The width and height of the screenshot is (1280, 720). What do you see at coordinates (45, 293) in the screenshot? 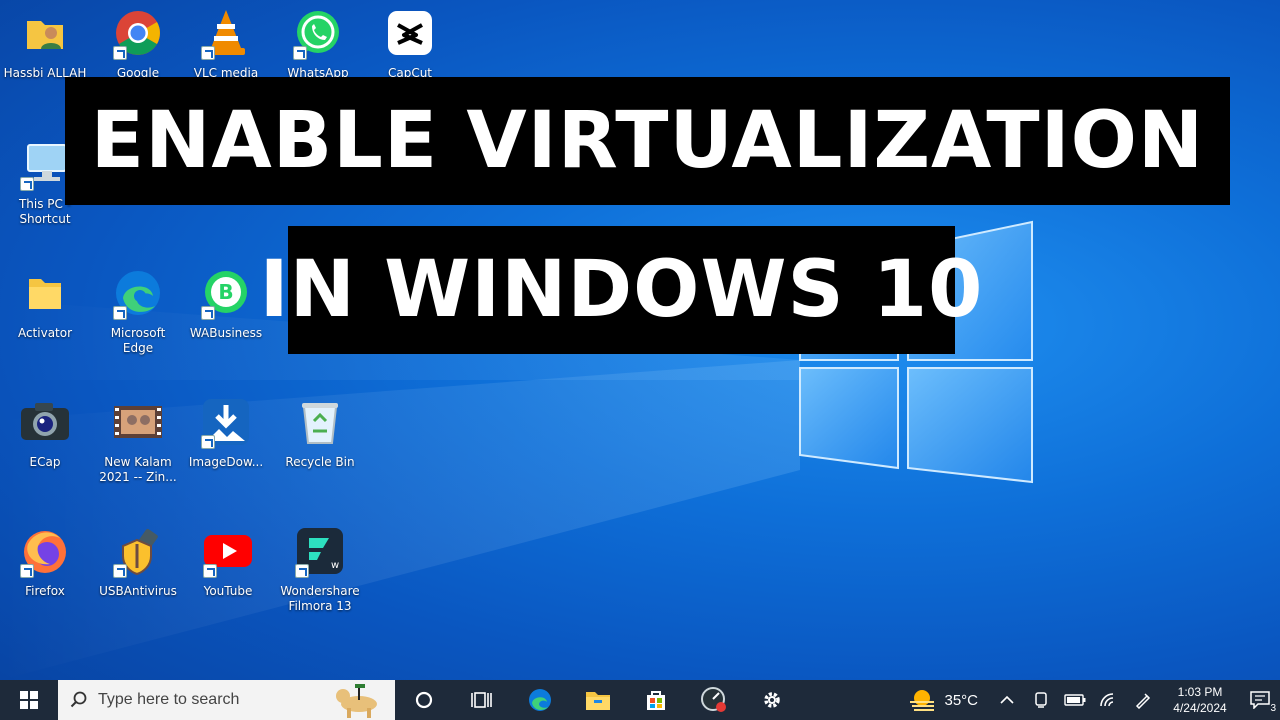
I see `folder-icon` at bounding box center [45, 293].